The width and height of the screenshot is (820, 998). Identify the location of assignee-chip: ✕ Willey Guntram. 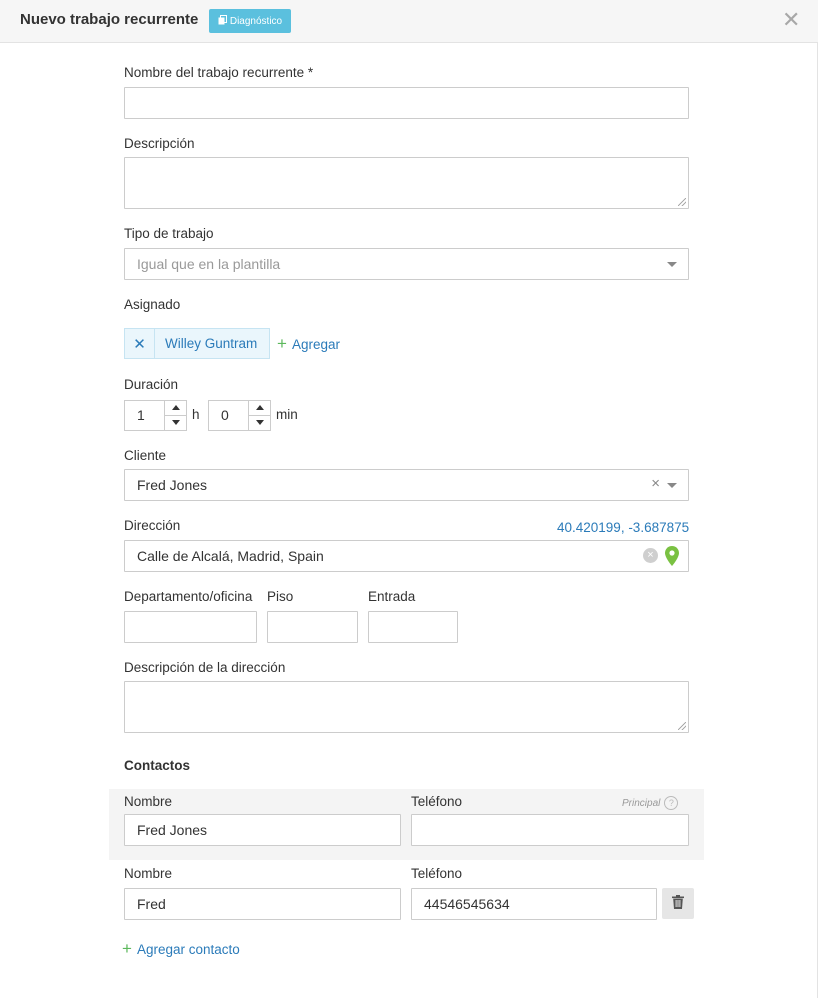
(197, 343).